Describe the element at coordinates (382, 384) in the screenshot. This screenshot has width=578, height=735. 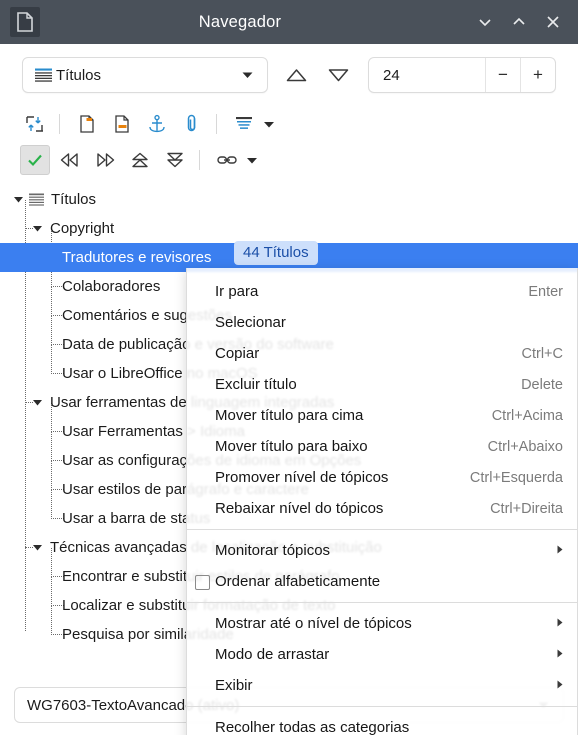
I see `menu-item: Excluir título Delete` at that location.